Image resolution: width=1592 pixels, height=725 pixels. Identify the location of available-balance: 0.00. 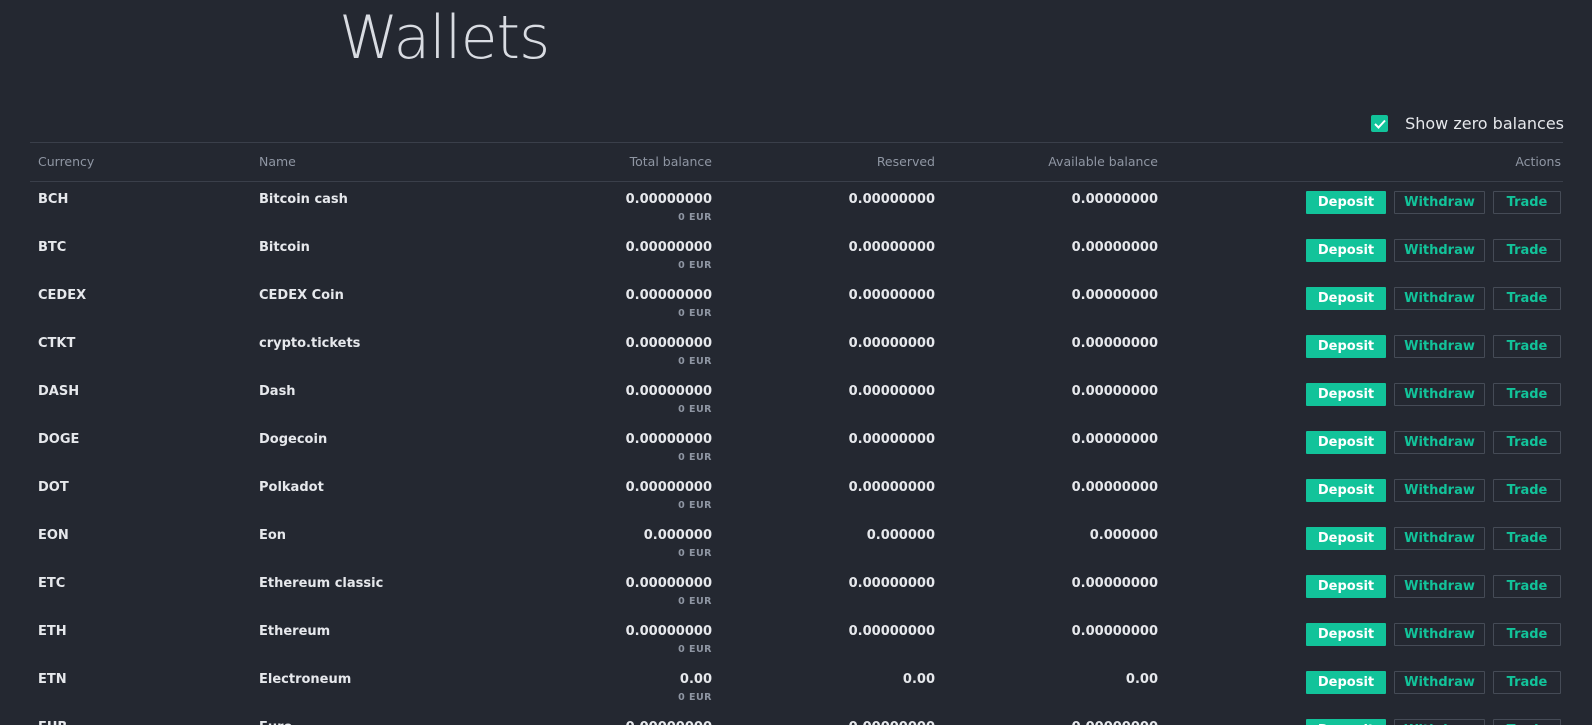
(1141, 679).